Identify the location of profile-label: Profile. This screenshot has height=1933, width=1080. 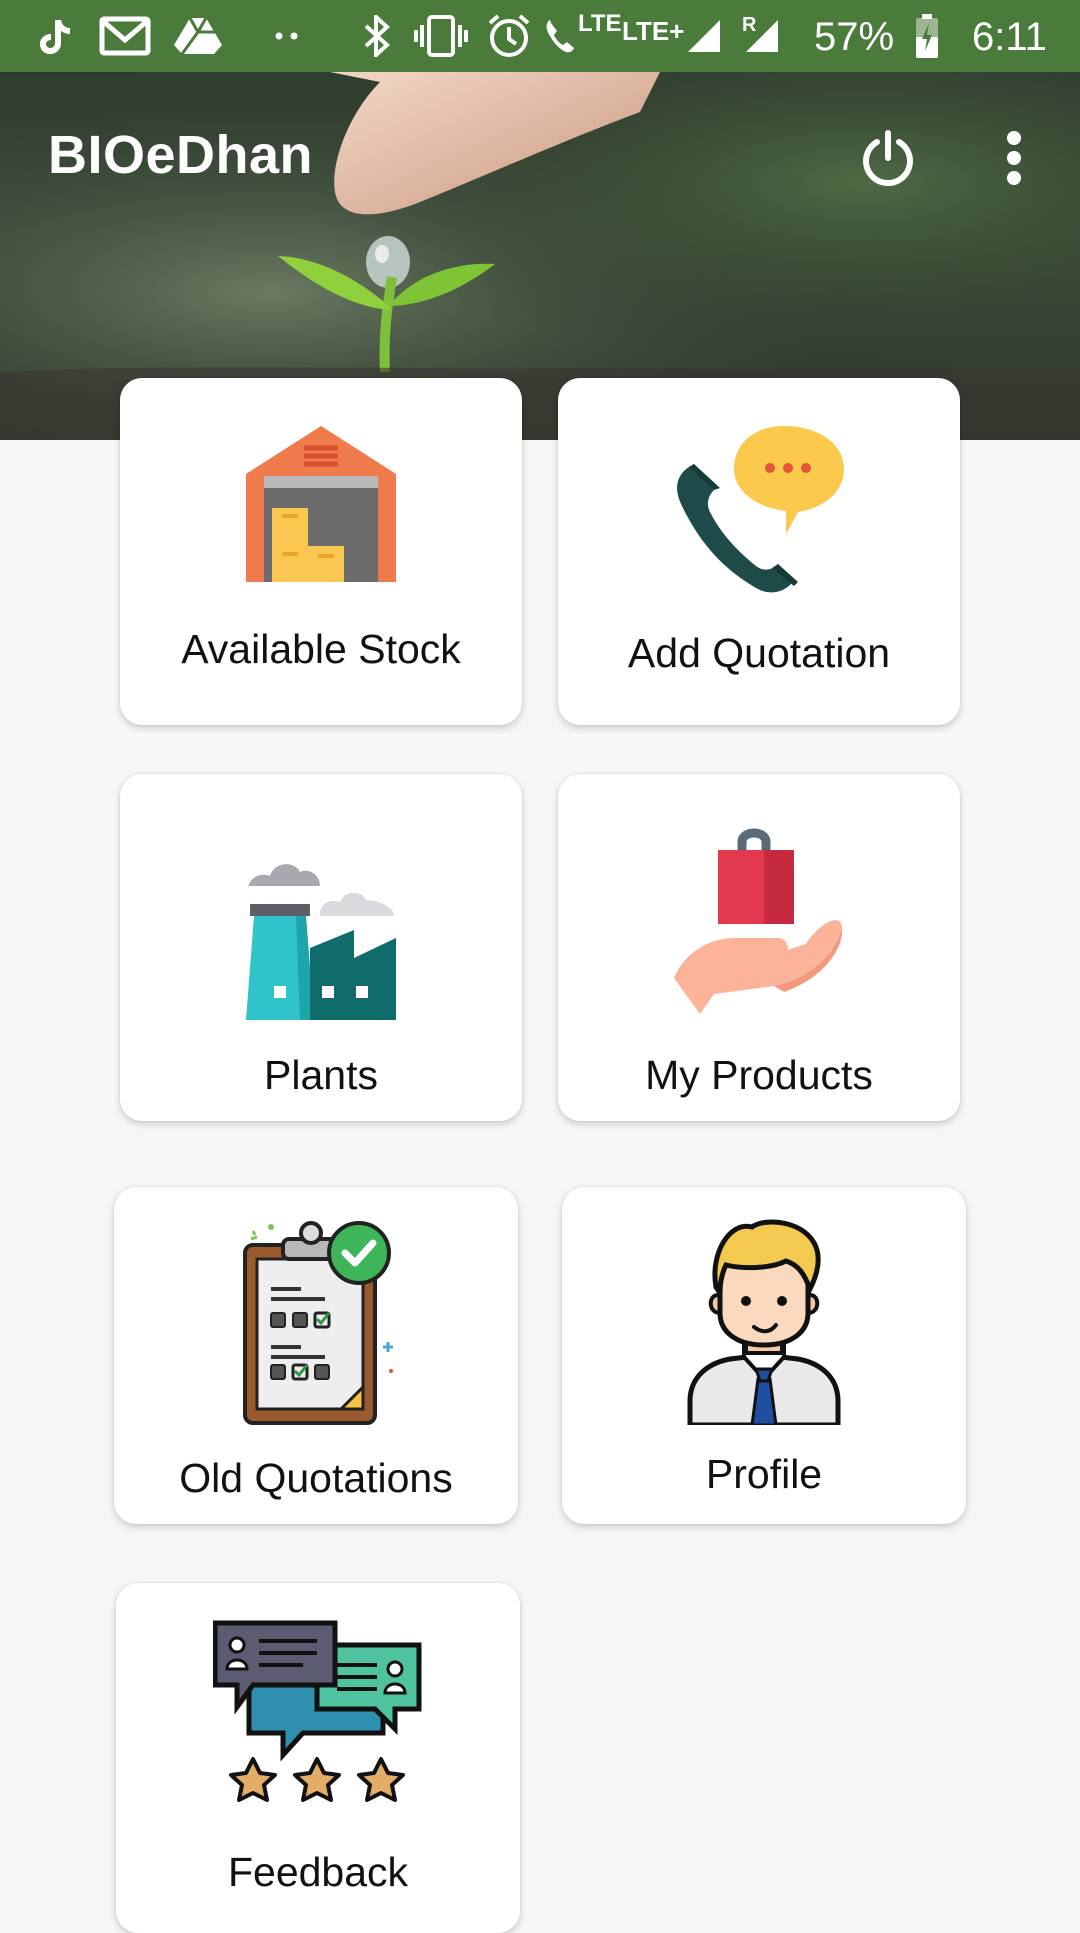
(764, 1474).